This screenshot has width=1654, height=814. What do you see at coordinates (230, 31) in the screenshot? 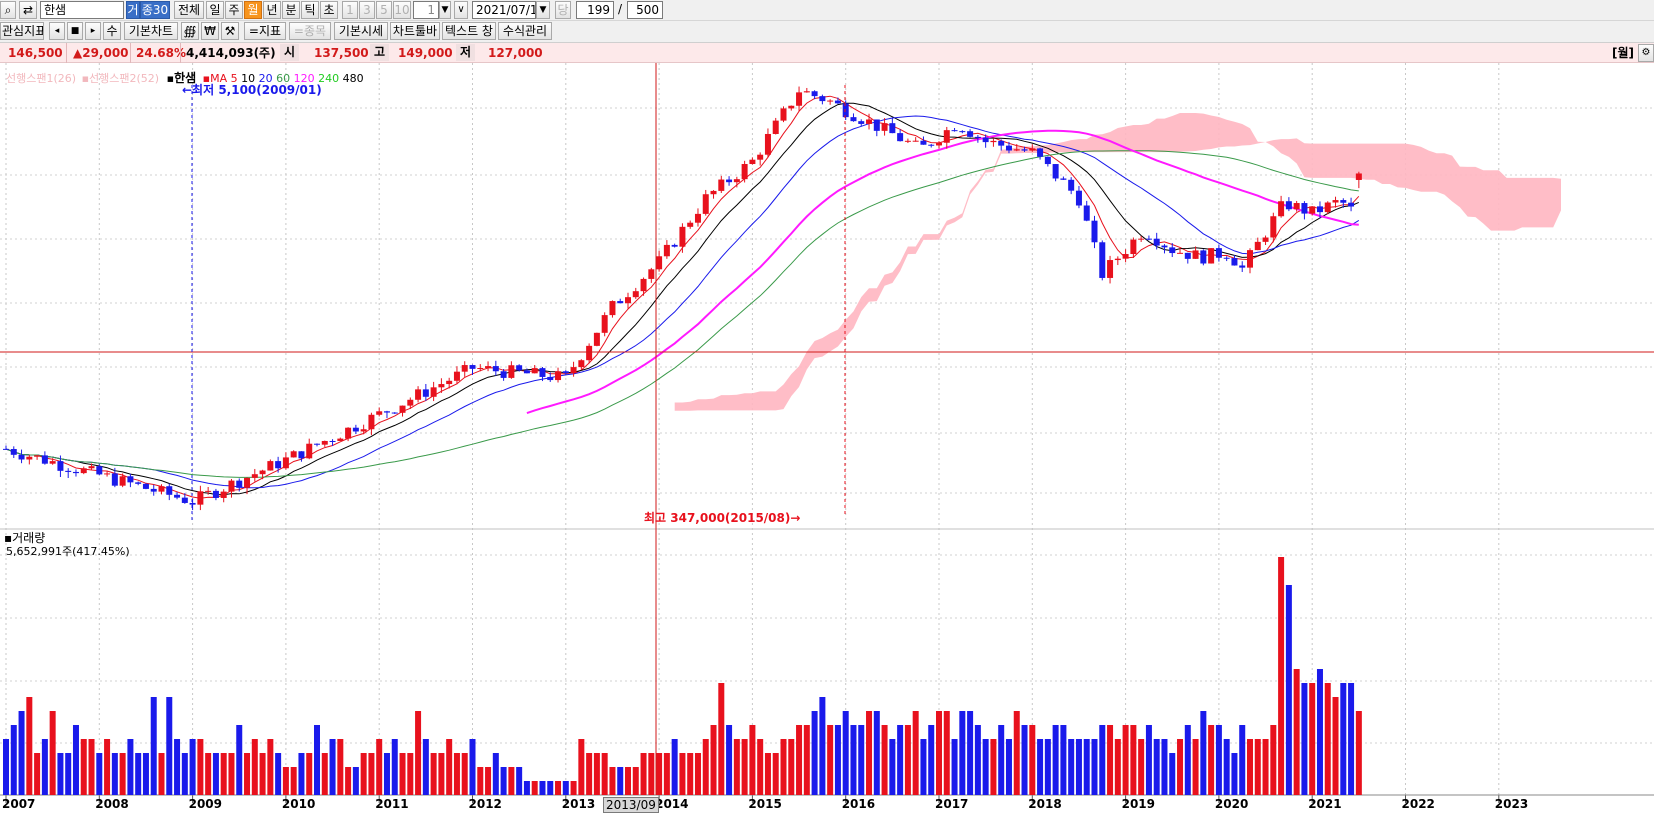
I see `tools-icon: ⚒` at bounding box center [230, 31].